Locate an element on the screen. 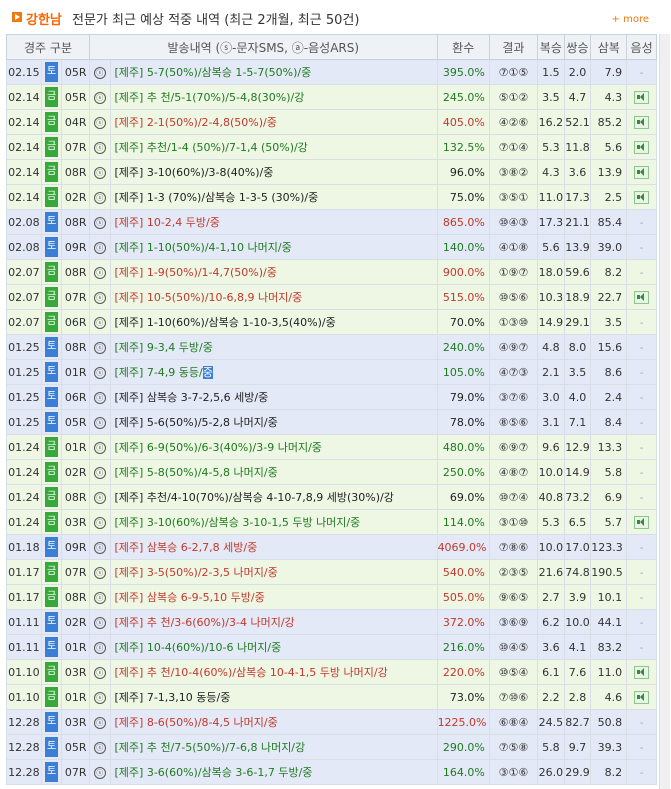 The height and width of the screenshot is (789, 671). content-cell: [제주] 8-6(50%)/8-4,5 나머지/중 is located at coordinates (273, 722).